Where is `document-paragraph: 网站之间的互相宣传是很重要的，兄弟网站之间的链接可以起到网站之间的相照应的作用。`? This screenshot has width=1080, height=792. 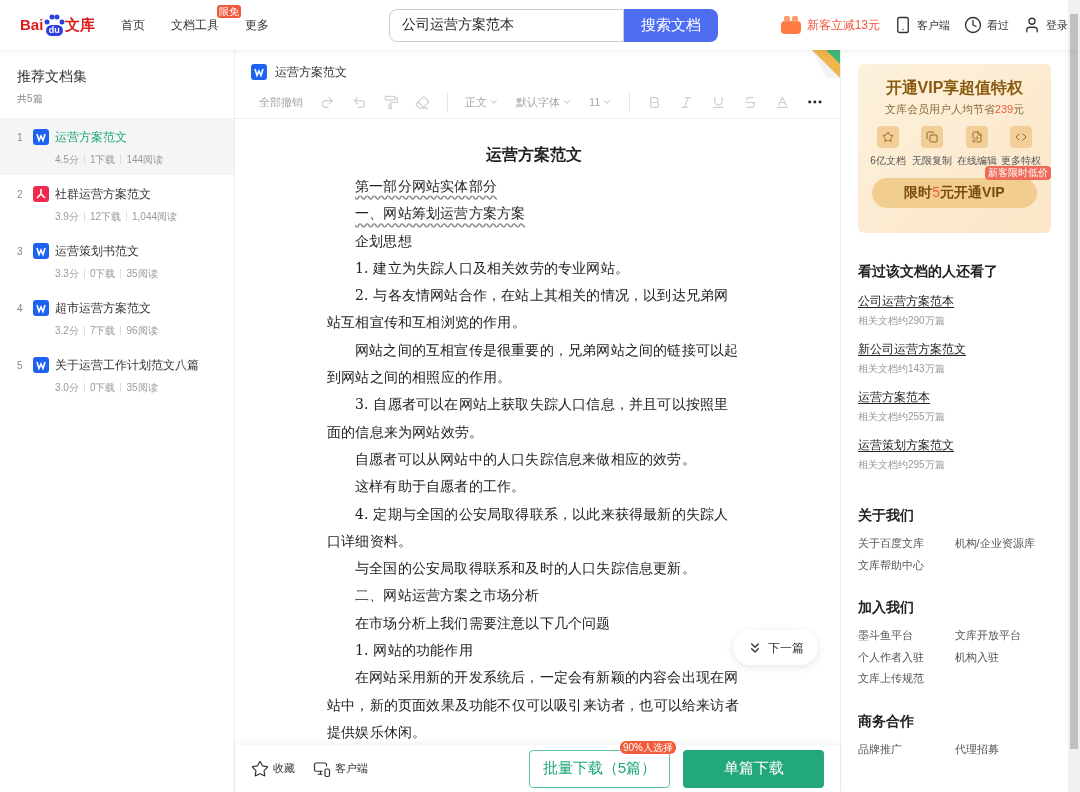
document-paragraph: 网站之间的互相宣传是很重要的，兄弟网站之间的链接可以起到网站之间的相照应的作用。 is located at coordinates (533, 364).